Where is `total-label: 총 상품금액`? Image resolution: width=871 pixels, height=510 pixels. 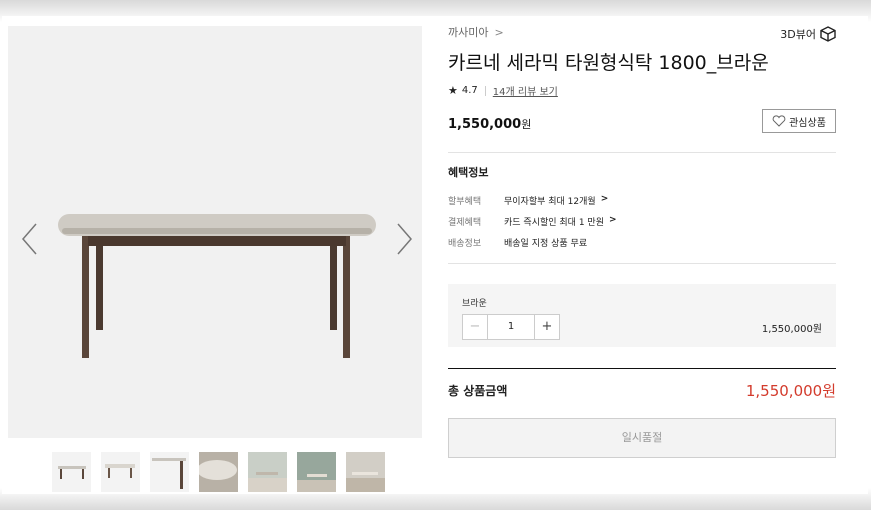 total-label: 총 상품금액 is located at coordinates (478, 391).